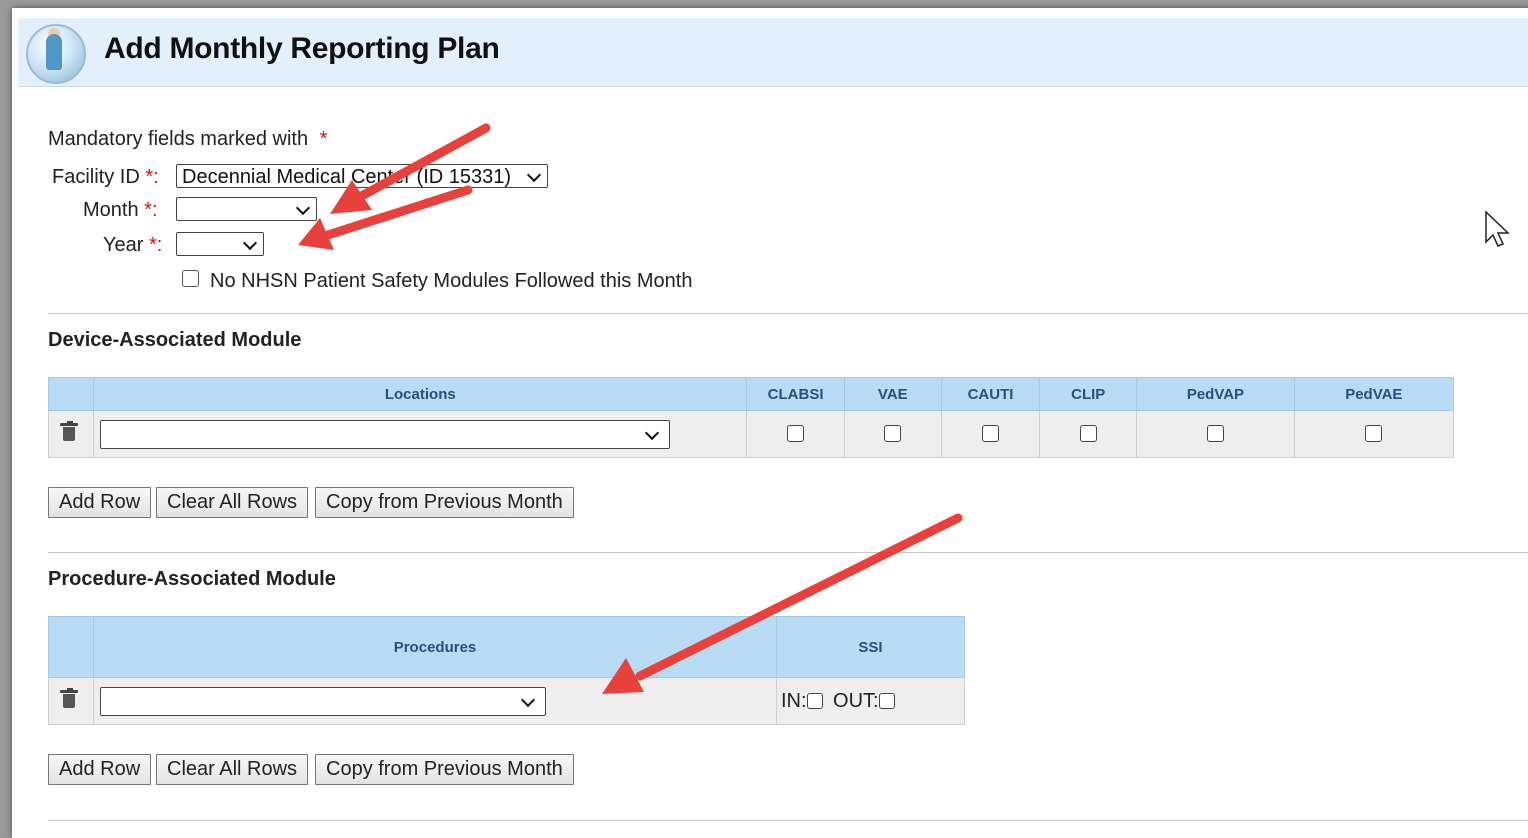  What do you see at coordinates (175, 340) in the screenshot?
I see `device-module-title: Device-Associated Module` at bounding box center [175, 340].